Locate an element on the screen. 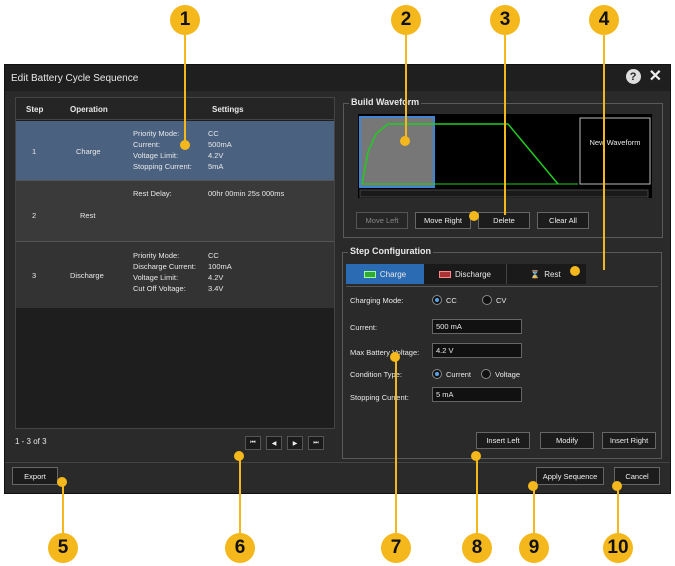 The width and height of the screenshot is (675, 566). insert-right-button: Insert Right is located at coordinates (629, 440).